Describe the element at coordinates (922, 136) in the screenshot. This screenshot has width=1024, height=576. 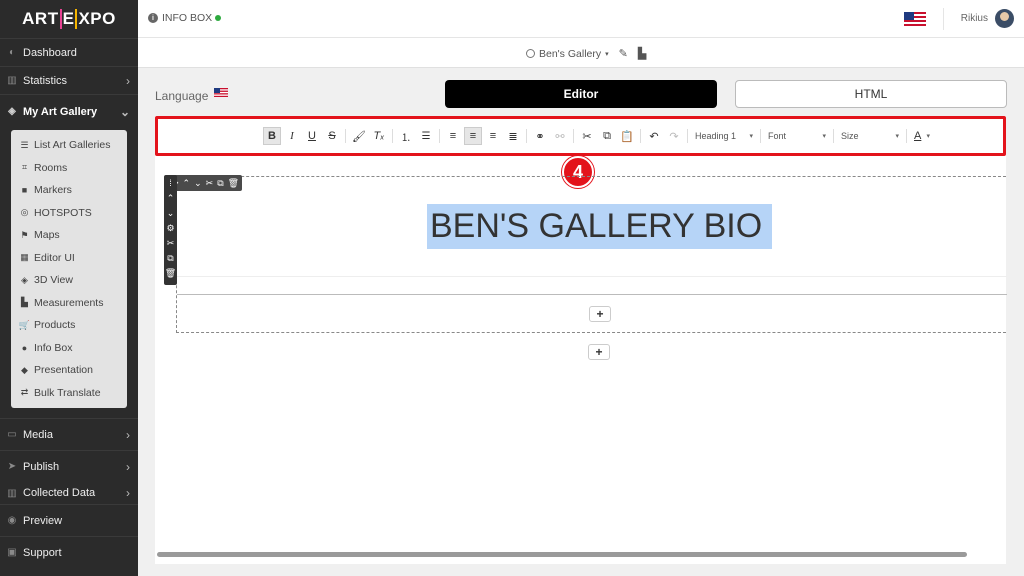
I see `text-color-select: A ▾` at that location.